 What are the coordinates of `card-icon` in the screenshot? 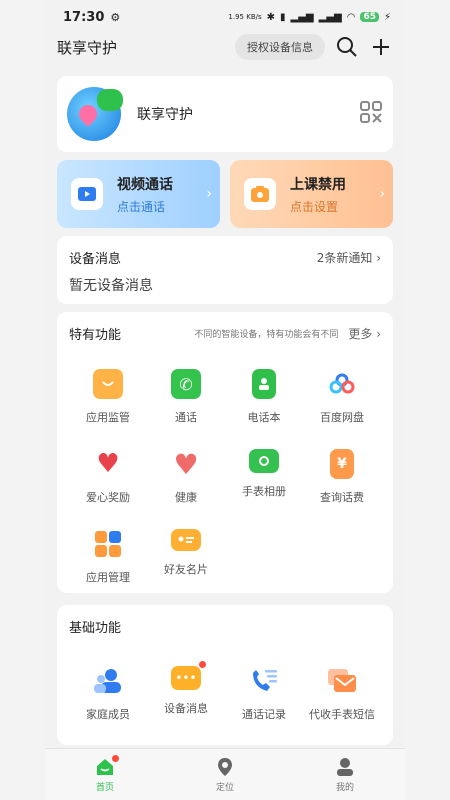 It's located at (186, 540).